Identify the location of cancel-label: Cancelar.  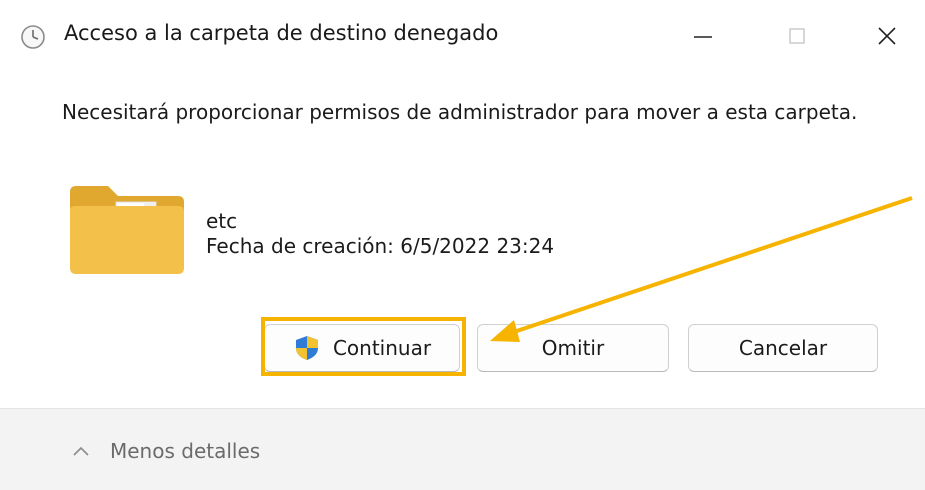
(783, 348).